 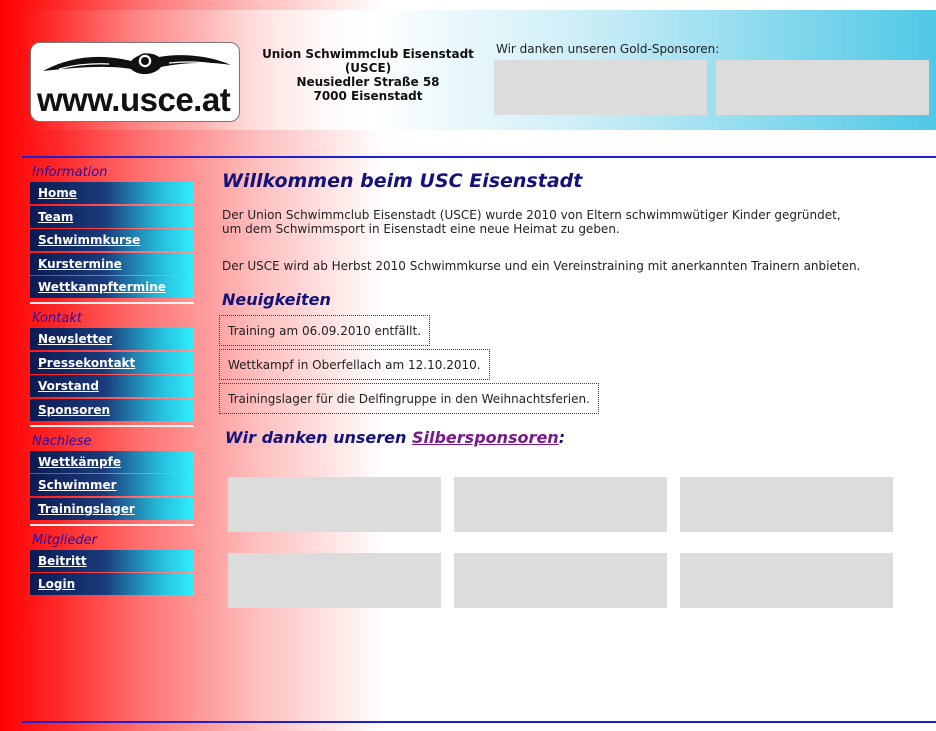 I want to click on nav-item-pressekontakt: Pressekontakt, so click(x=112, y=362).